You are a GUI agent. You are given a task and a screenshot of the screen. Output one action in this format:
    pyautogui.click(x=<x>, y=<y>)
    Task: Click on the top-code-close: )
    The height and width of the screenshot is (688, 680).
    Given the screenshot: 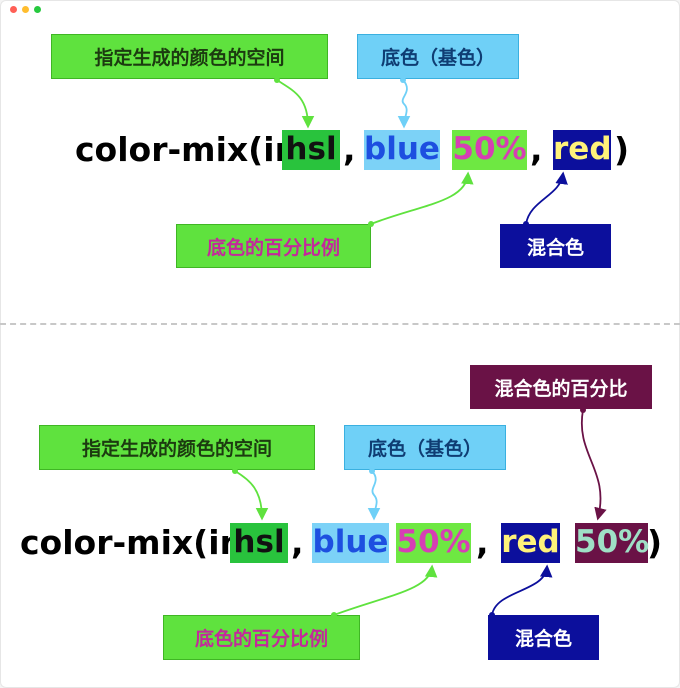 What is the action you would take?
    pyautogui.click(x=622, y=149)
    